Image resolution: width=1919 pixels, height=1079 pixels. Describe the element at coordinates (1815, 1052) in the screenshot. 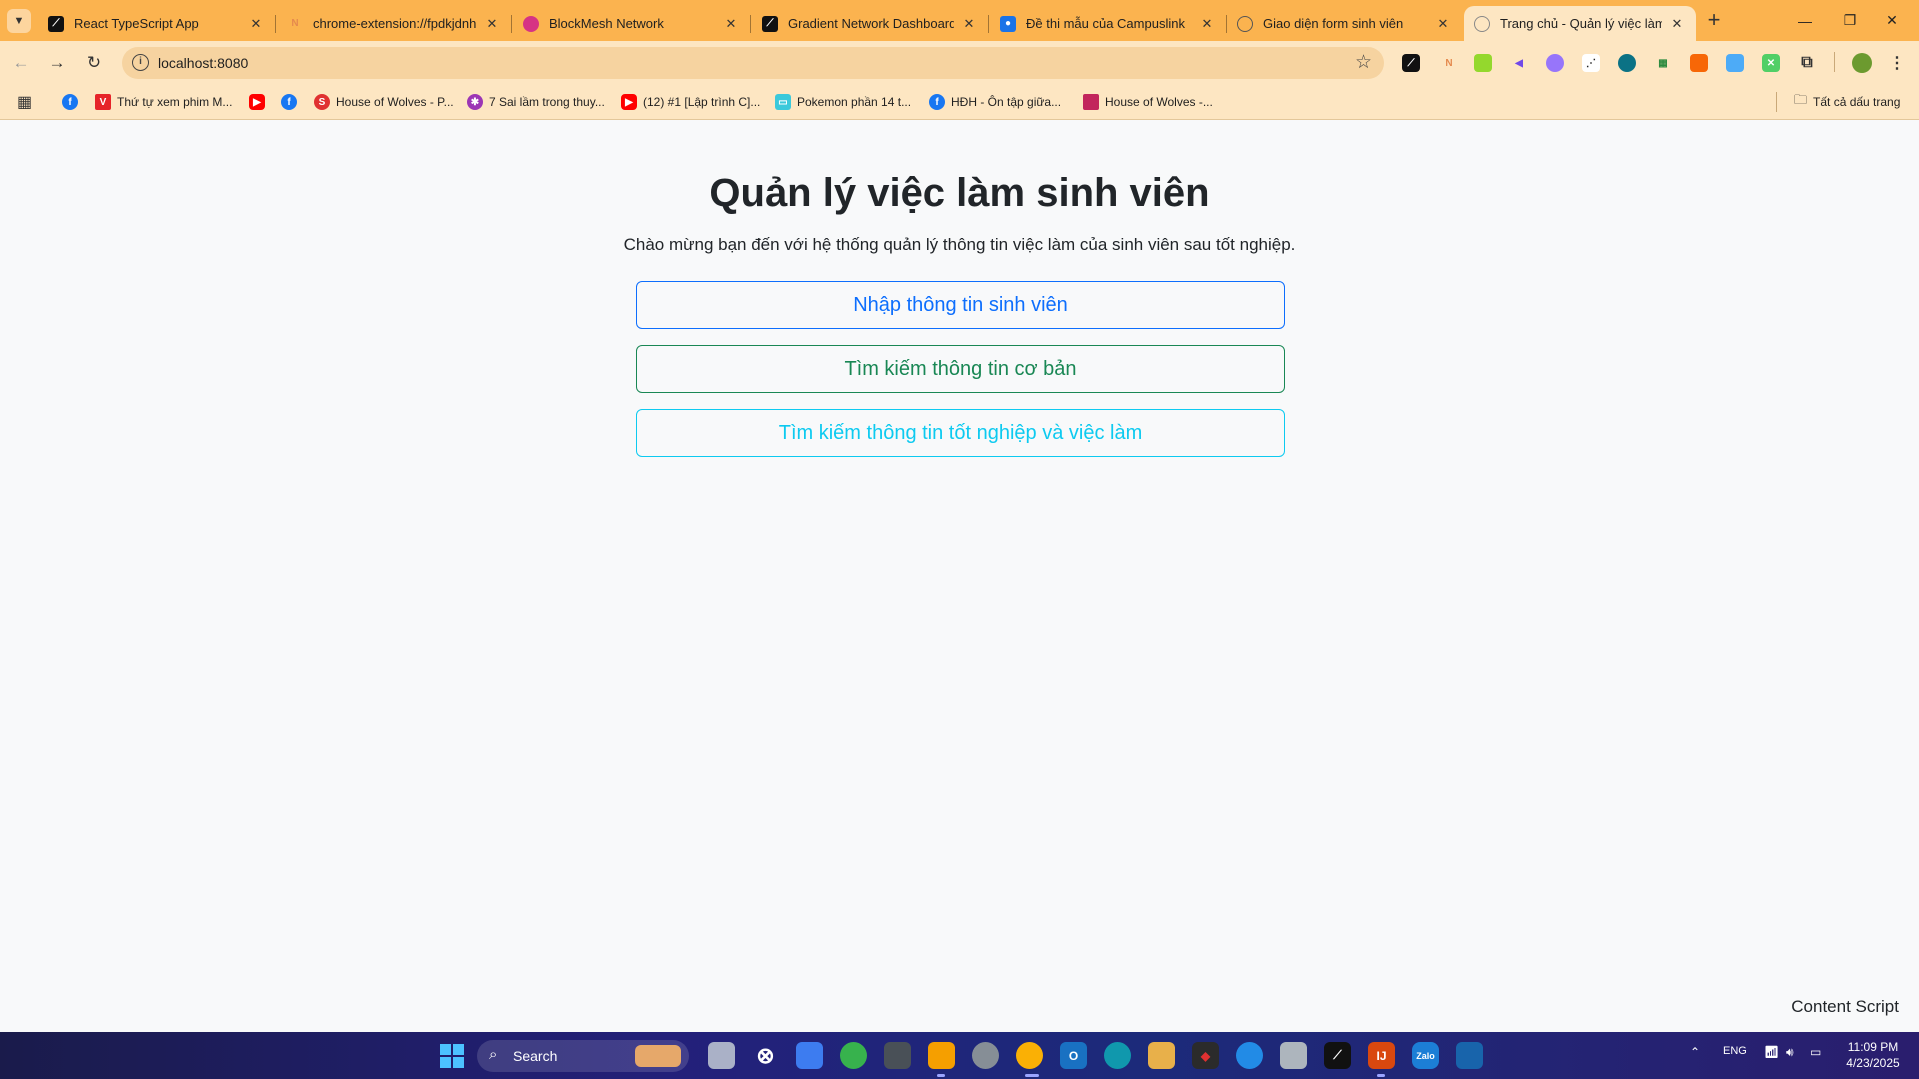

I see `battery-icon: ▭` at that location.